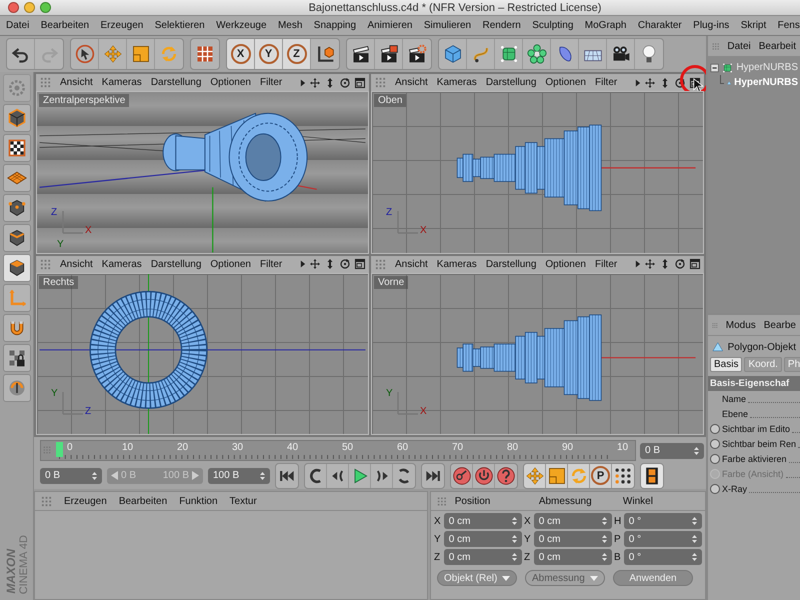  What do you see at coordinates (389, 25) in the screenshot?
I see `menu-item: Animieren` at bounding box center [389, 25].